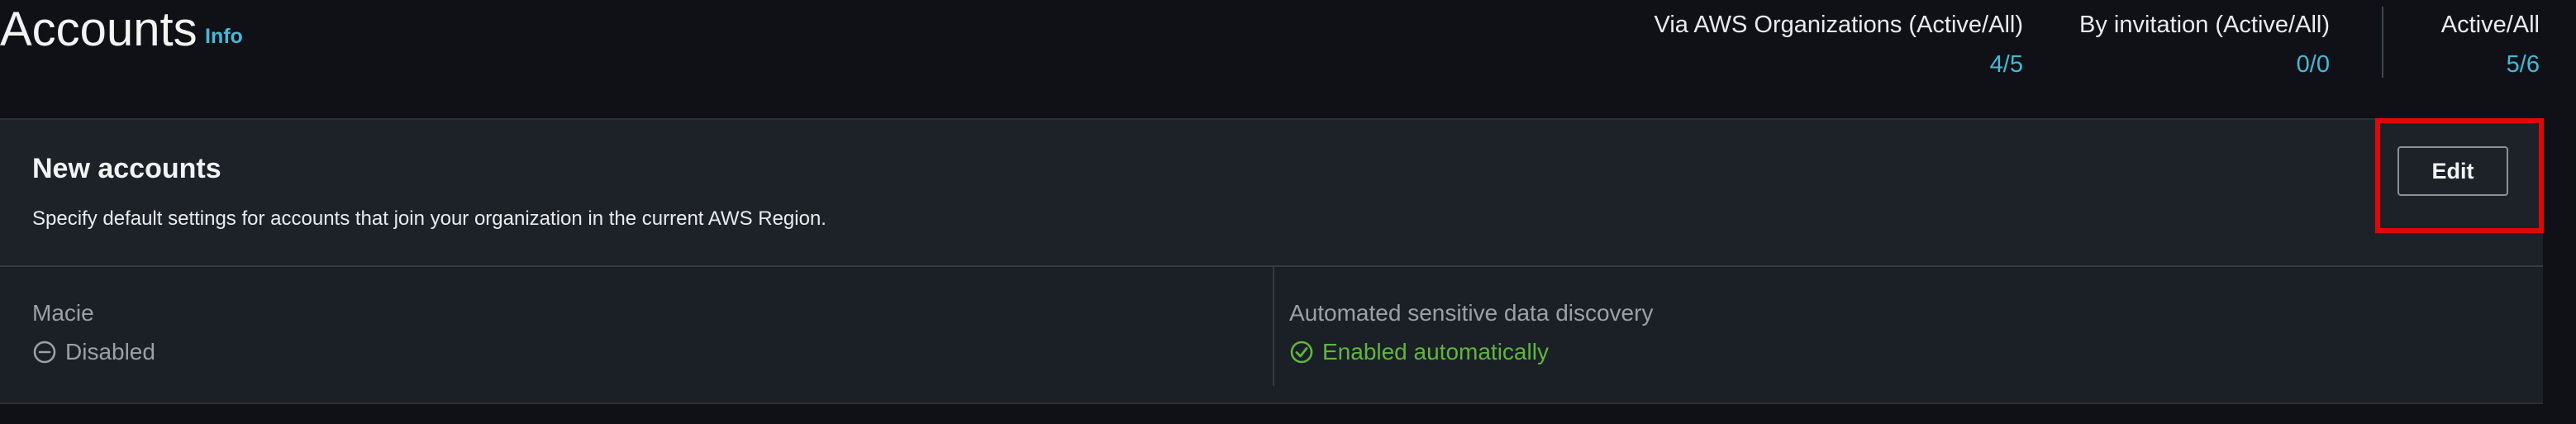 The width and height of the screenshot is (2576, 424). Describe the element at coordinates (1909, 352) in the screenshot. I see `discovery-status: Enabled automatically` at that location.